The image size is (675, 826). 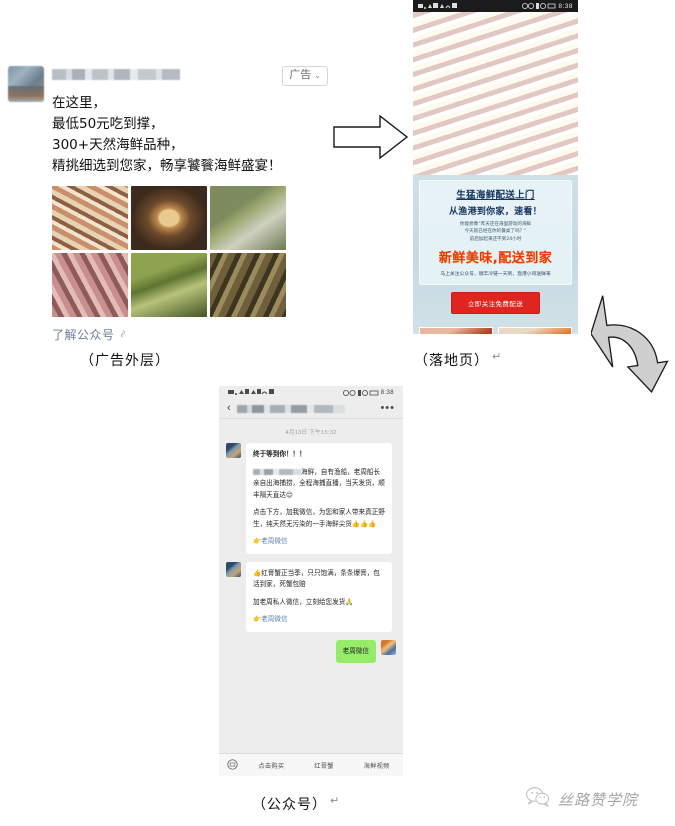 What do you see at coordinates (324, 765) in the screenshot?
I see `menu-item-crab: 红膏蟹` at bounding box center [324, 765].